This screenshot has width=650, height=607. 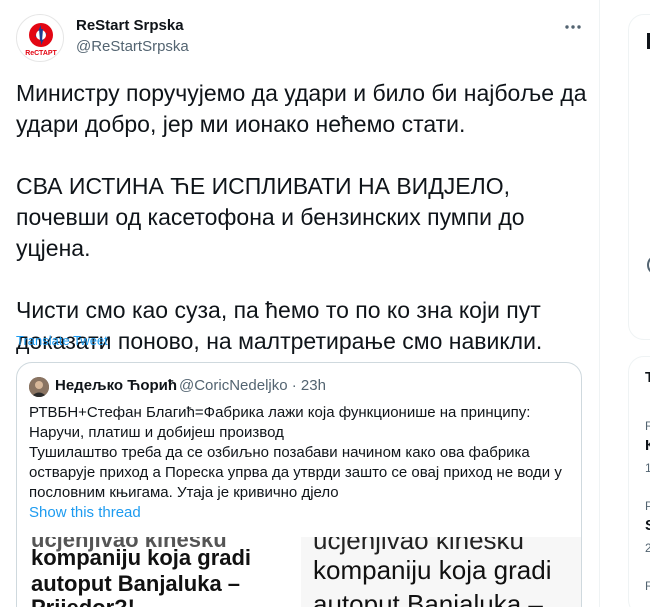 What do you see at coordinates (85, 512) in the screenshot?
I see `show-thread-link: Show this thread` at bounding box center [85, 512].